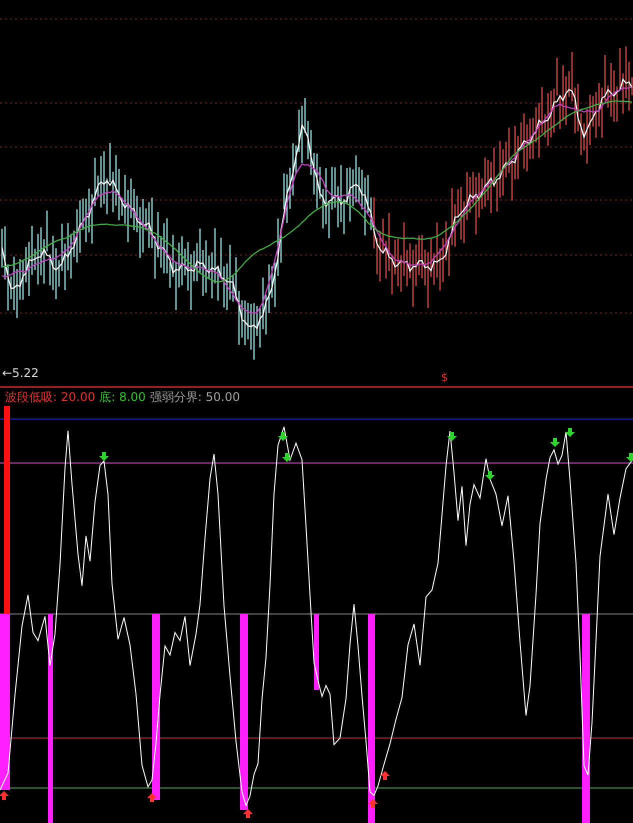 This screenshot has width=633, height=823. What do you see at coordinates (122, 397) in the screenshot?
I see `legend-item: 底: 8.00` at bounding box center [122, 397].